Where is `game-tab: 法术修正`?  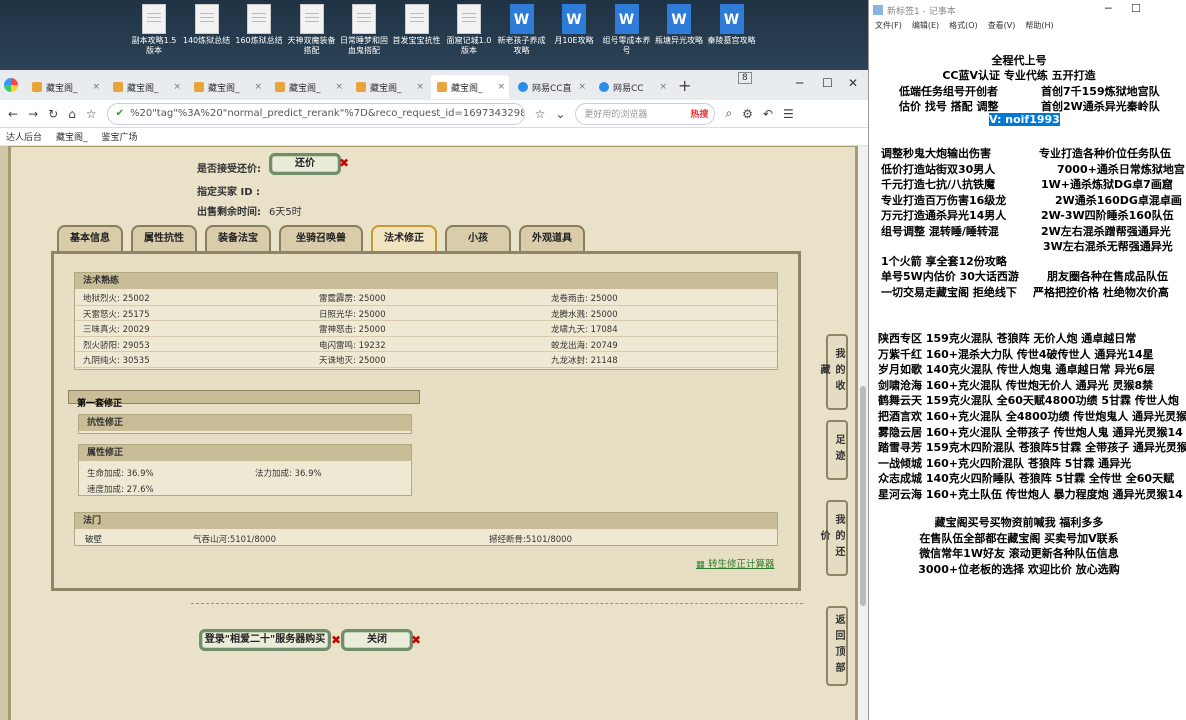
game-tab: 法术修正 is located at coordinates (404, 239).